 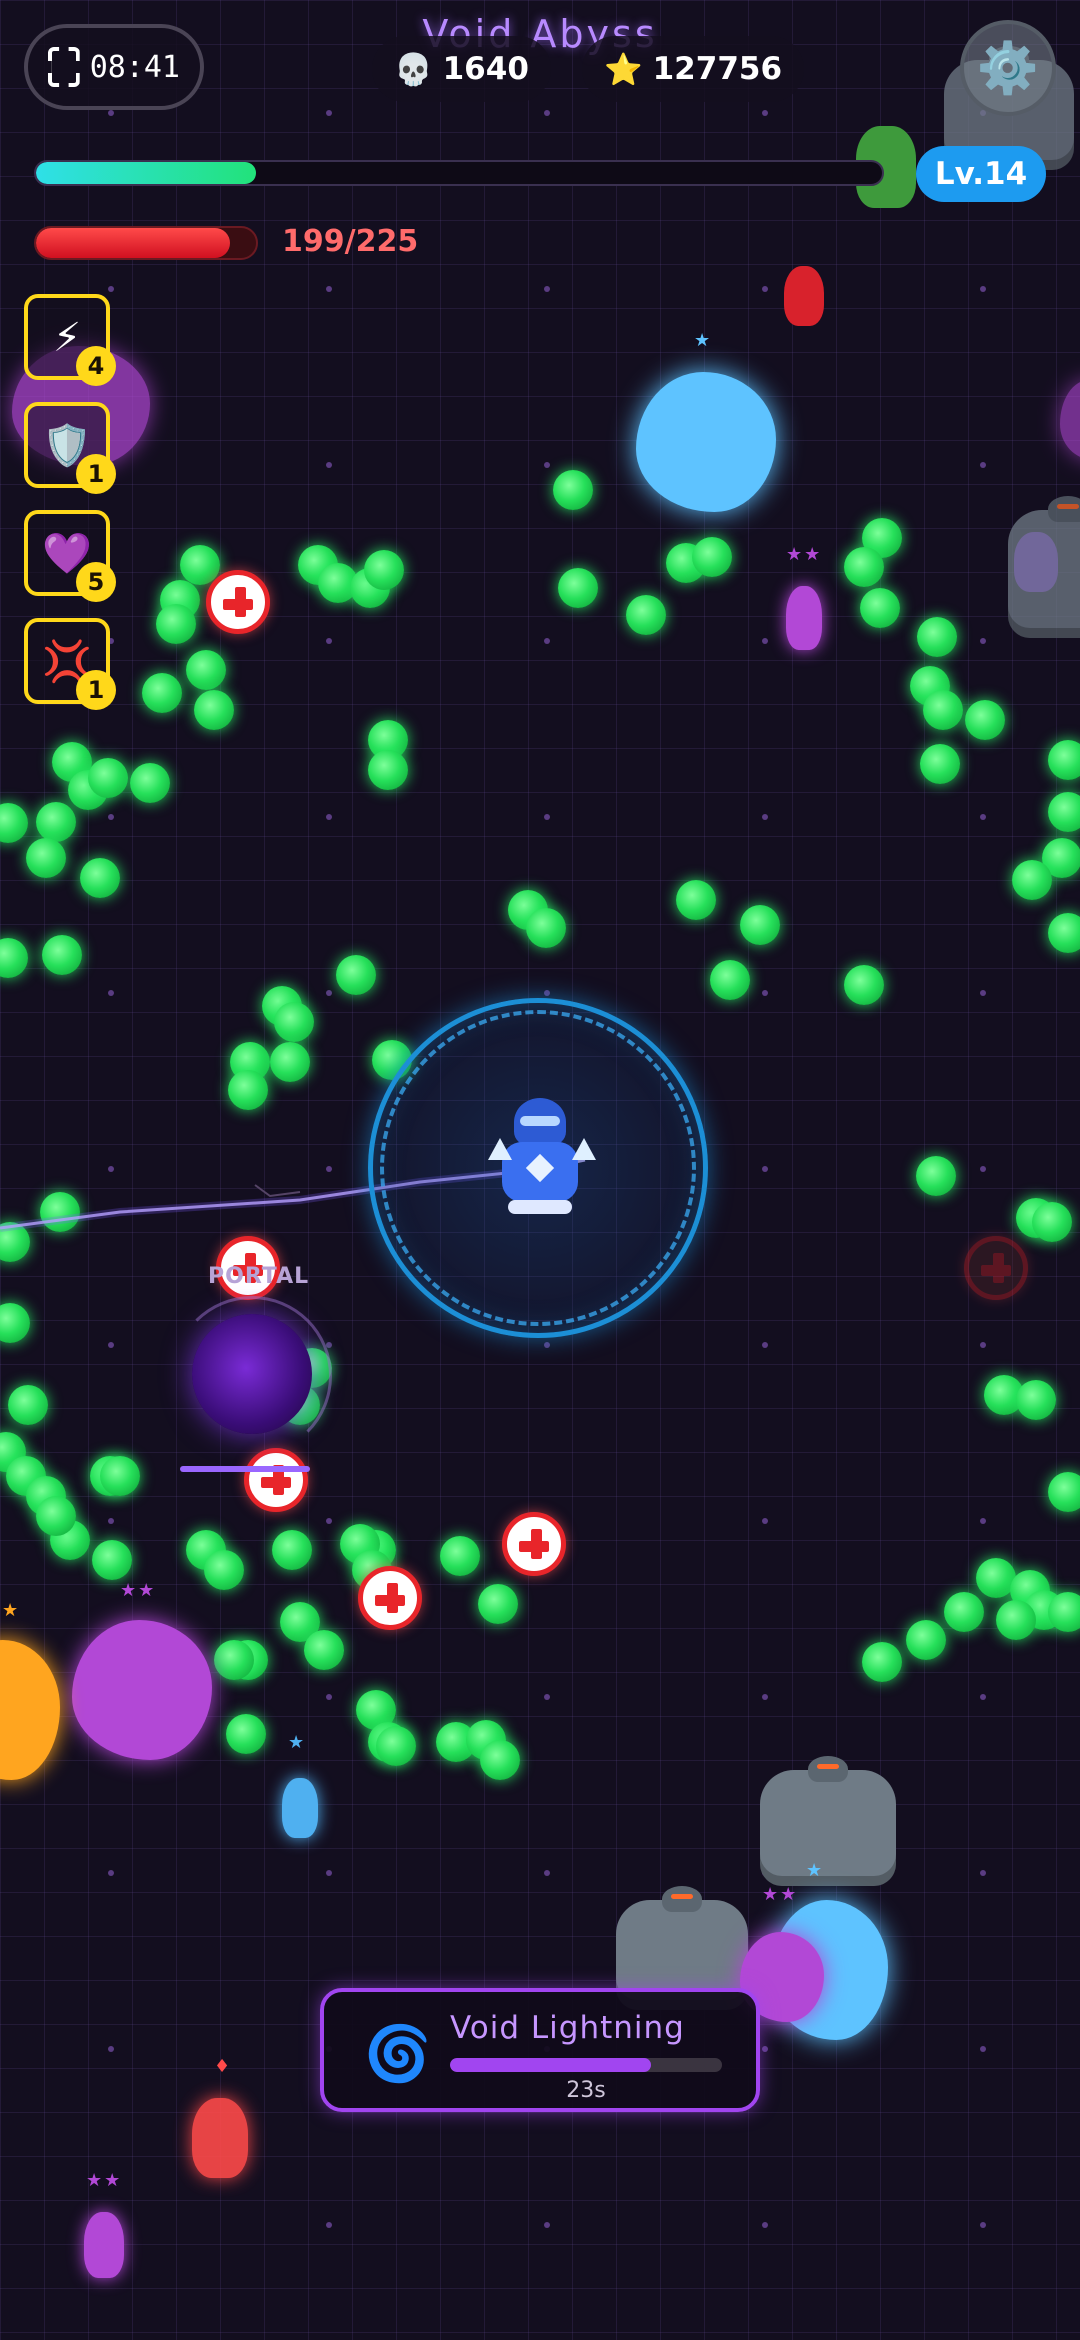 What do you see at coordinates (259, 1276) in the screenshot?
I see `portal-label: PORTAL` at bounding box center [259, 1276].